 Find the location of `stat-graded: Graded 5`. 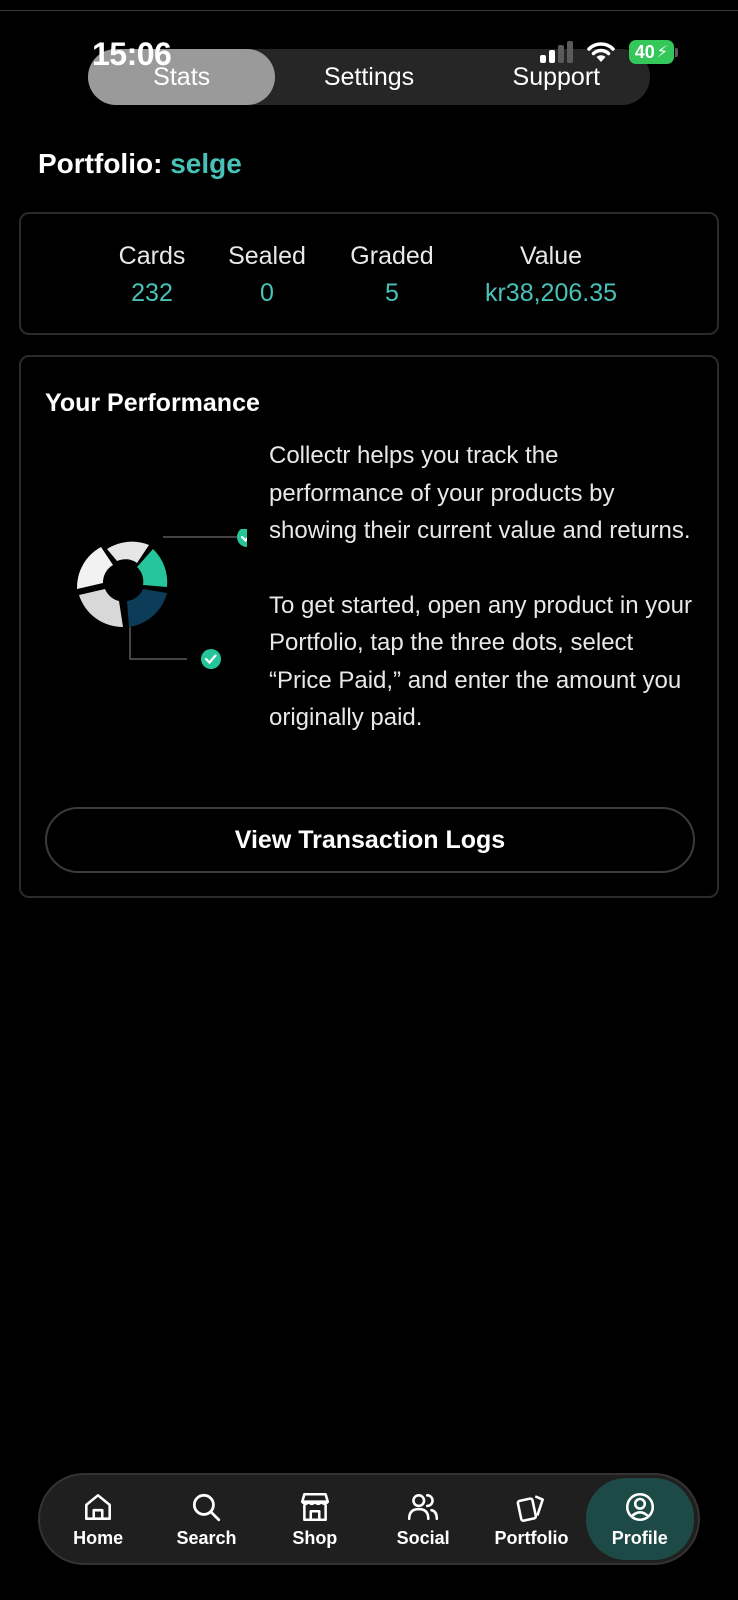

stat-graded: Graded 5 is located at coordinates (391, 275).